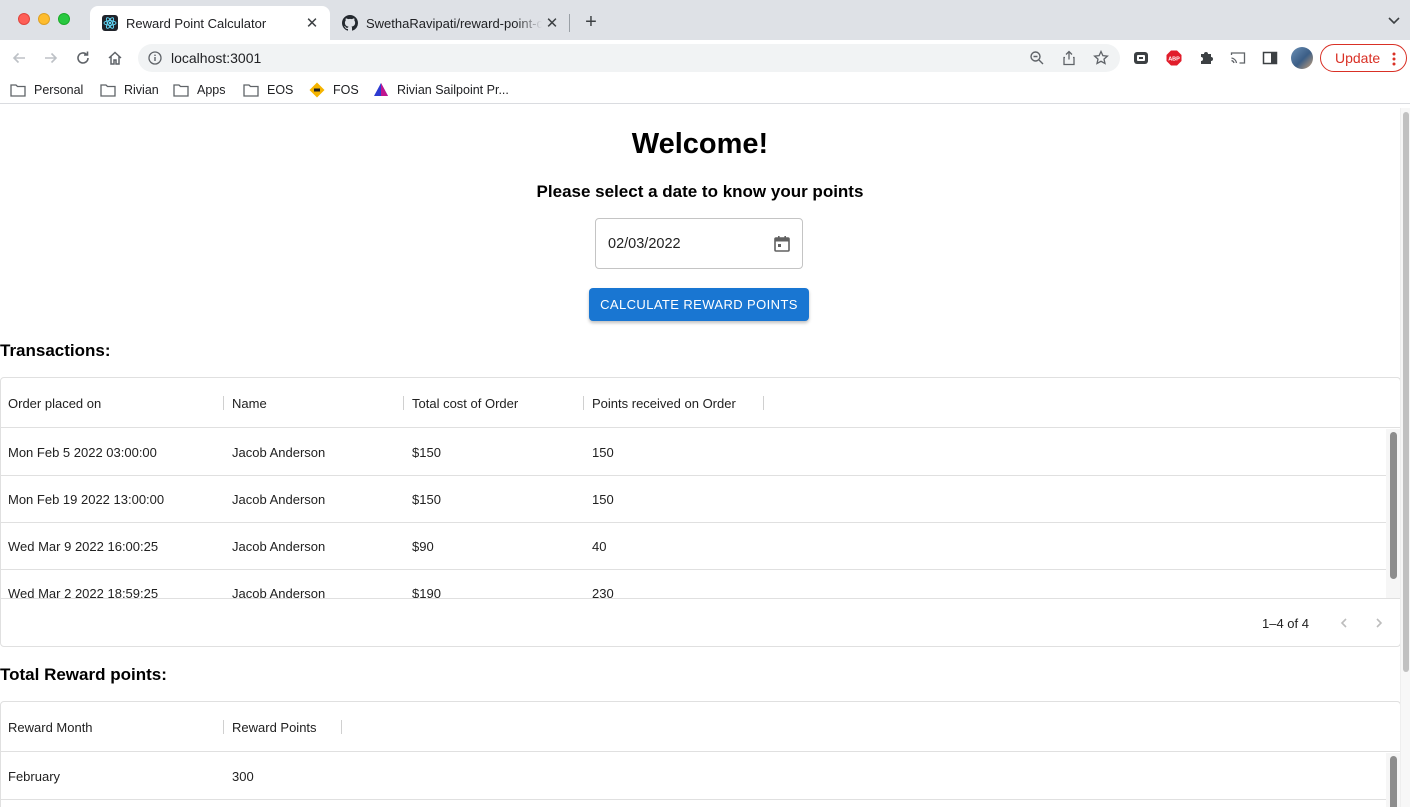 This screenshot has height=807, width=1410. What do you see at coordinates (113, 727) in the screenshot?
I see `column-header-reward-month: Reward Month` at bounding box center [113, 727].